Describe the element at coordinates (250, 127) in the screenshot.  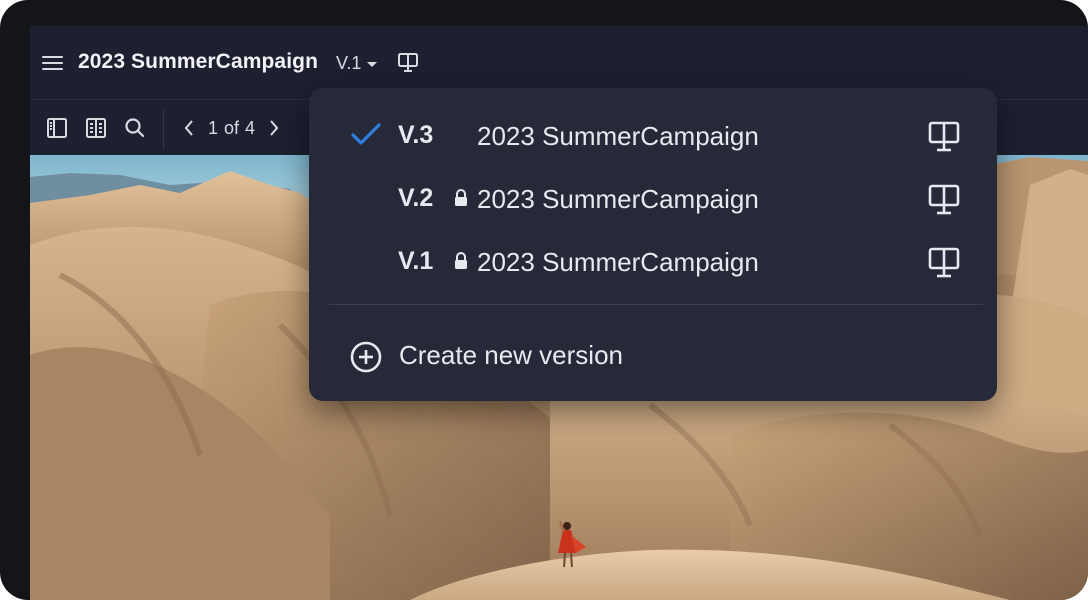
I see `page-total: 4` at that location.